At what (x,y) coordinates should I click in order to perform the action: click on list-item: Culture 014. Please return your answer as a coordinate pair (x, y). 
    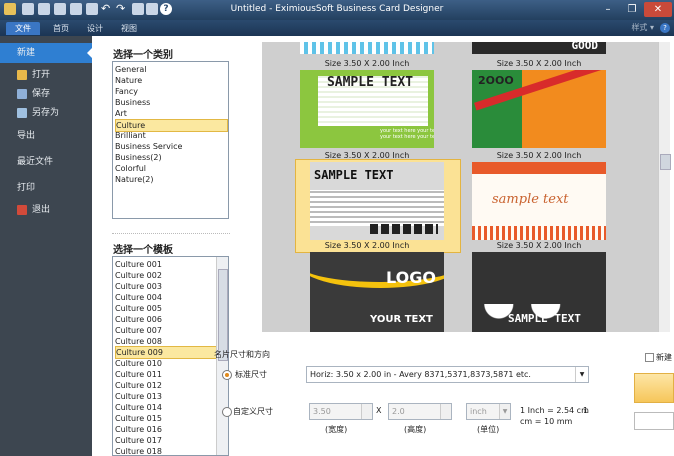
    Looking at the image, I should click on (138, 407).